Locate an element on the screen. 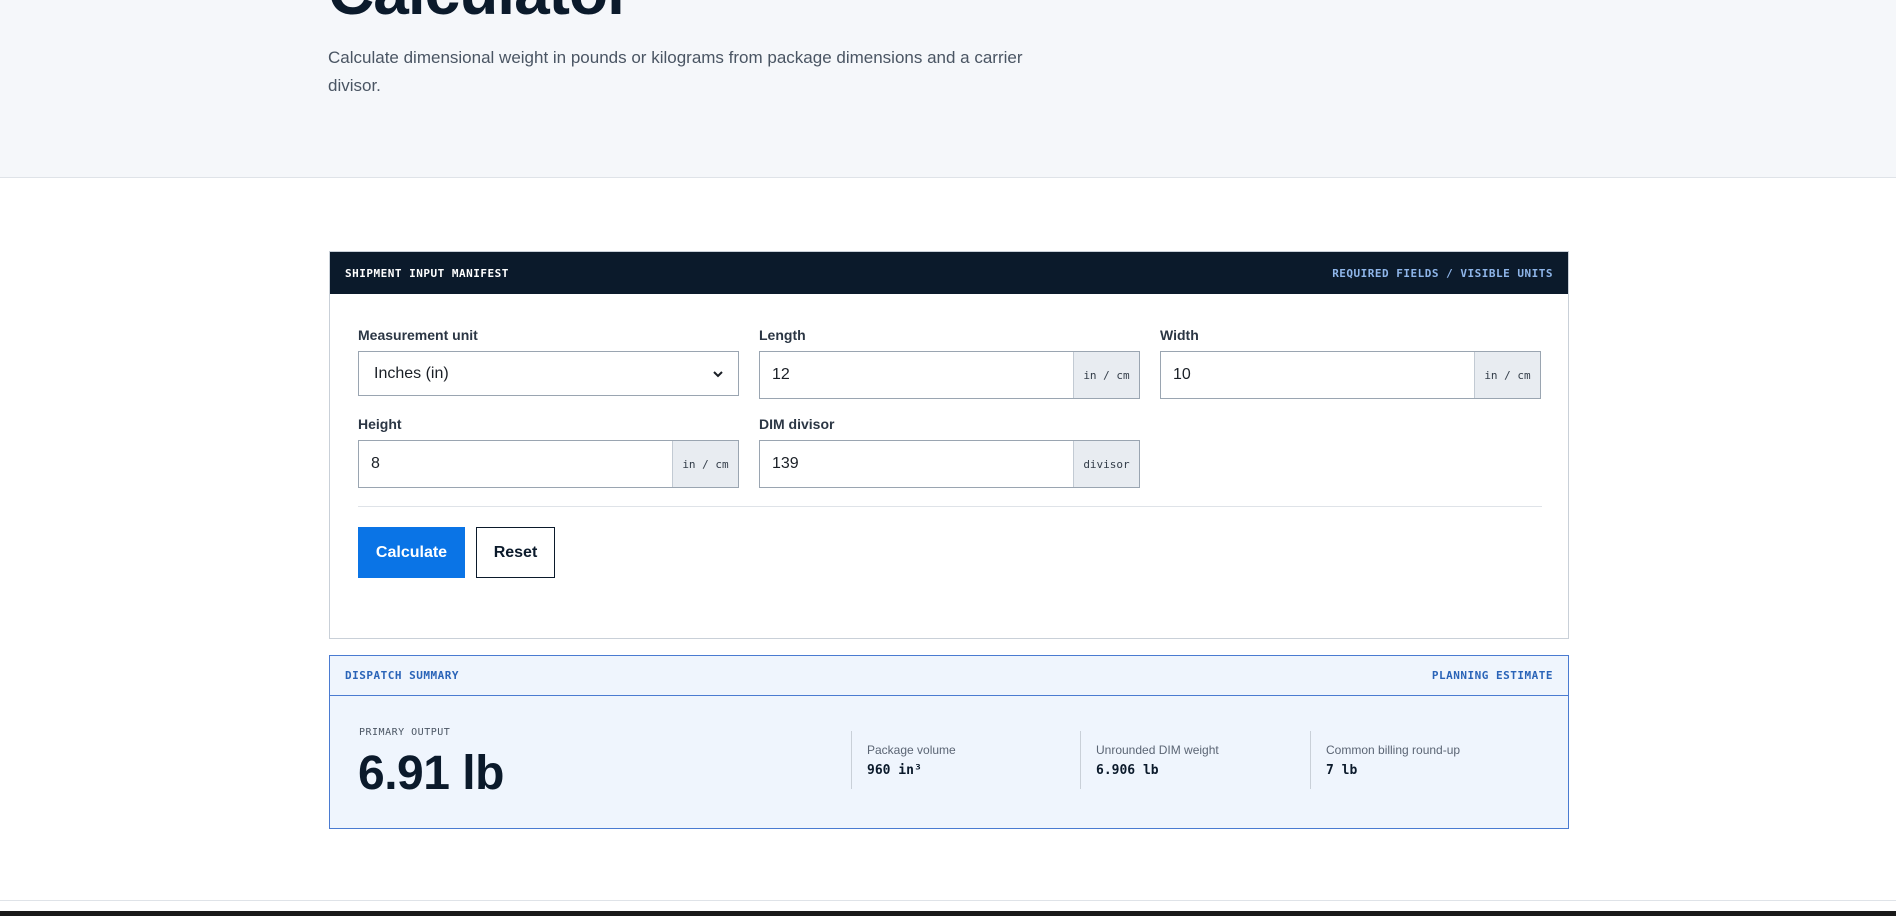  length-input-group: 12 in / cm is located at coordinates (949, 375).